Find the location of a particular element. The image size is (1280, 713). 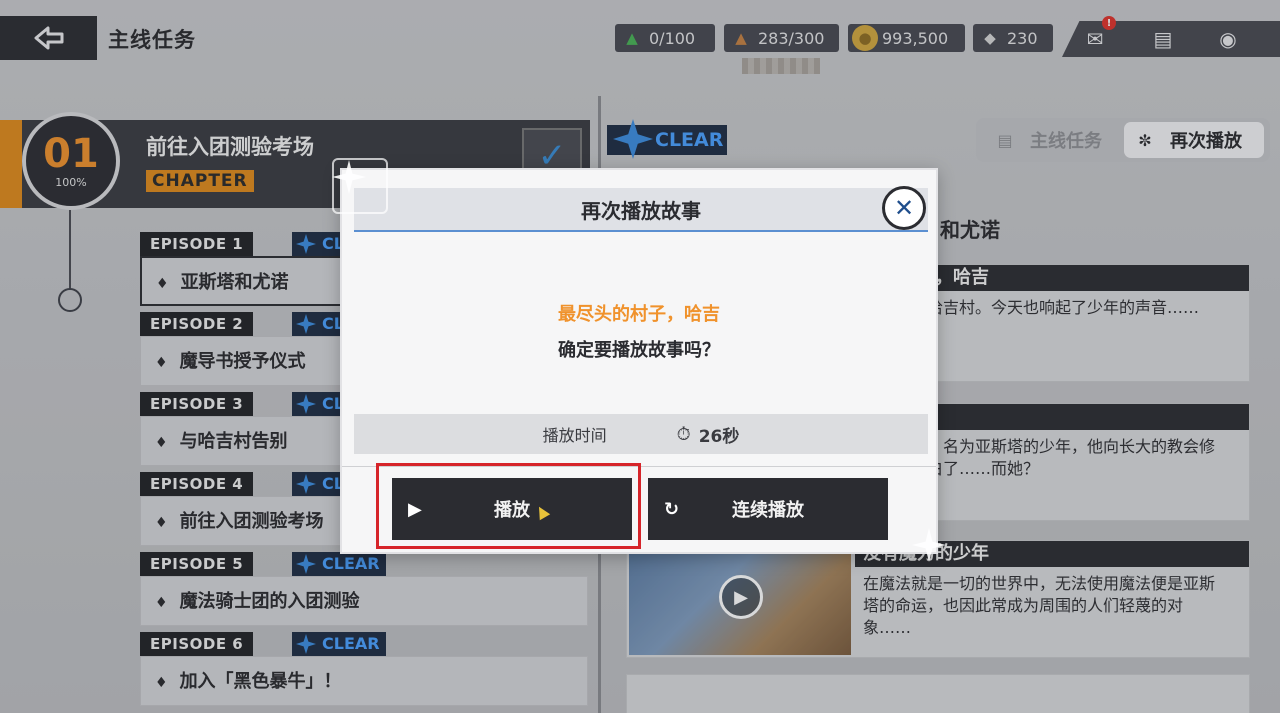

close-icon: ✕ is located at coordinates (904, 208).